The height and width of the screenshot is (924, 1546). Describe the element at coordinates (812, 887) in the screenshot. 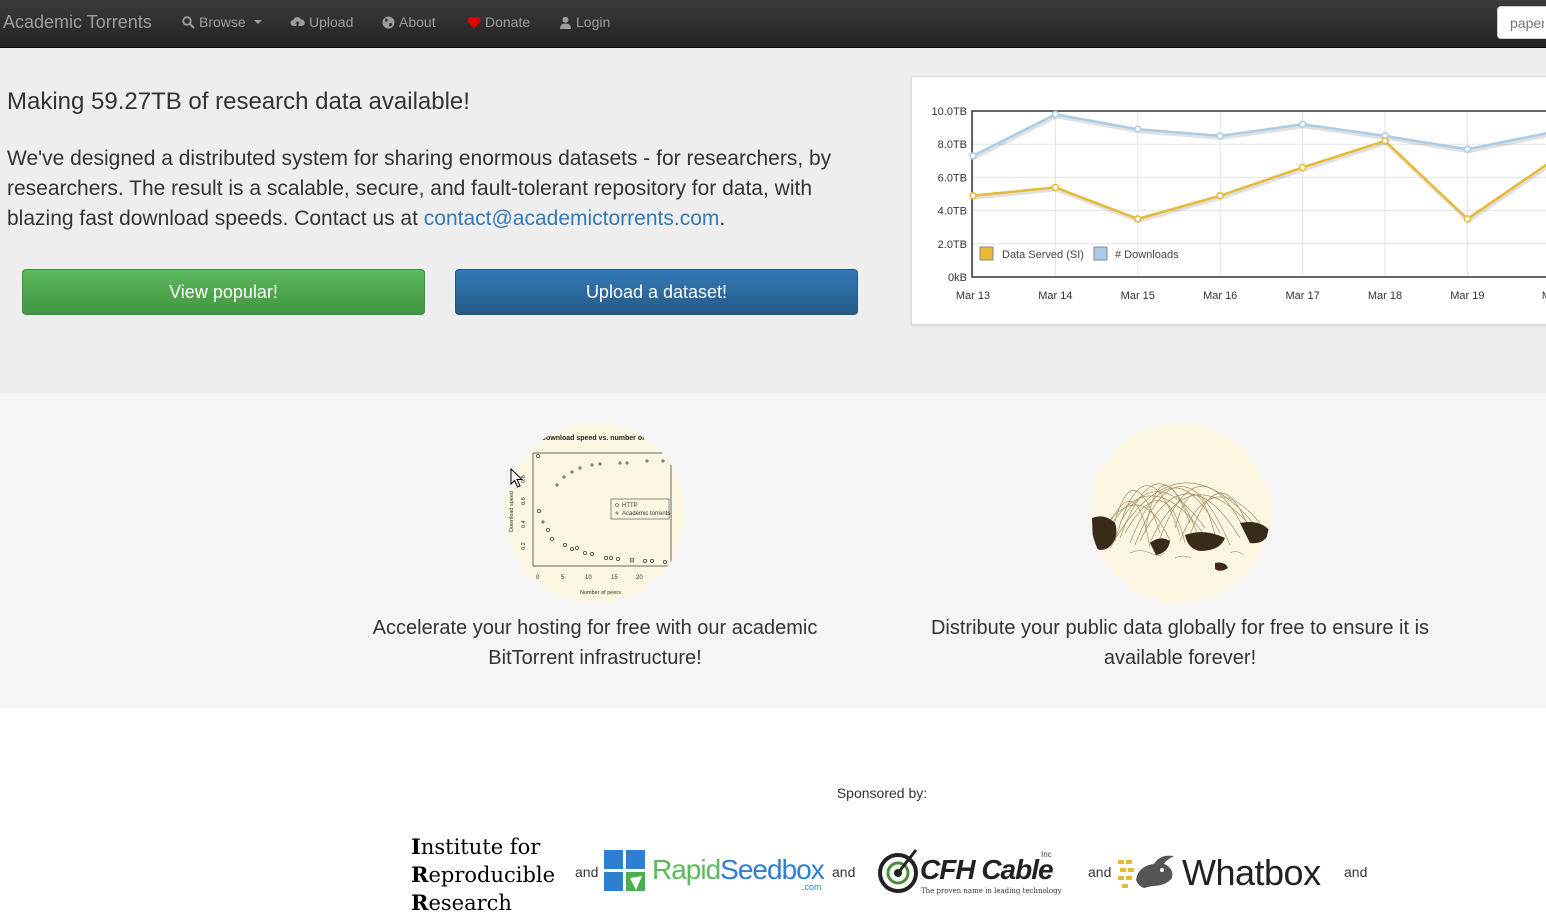

I see `rapidseedbox-text-com: .com` at that location.